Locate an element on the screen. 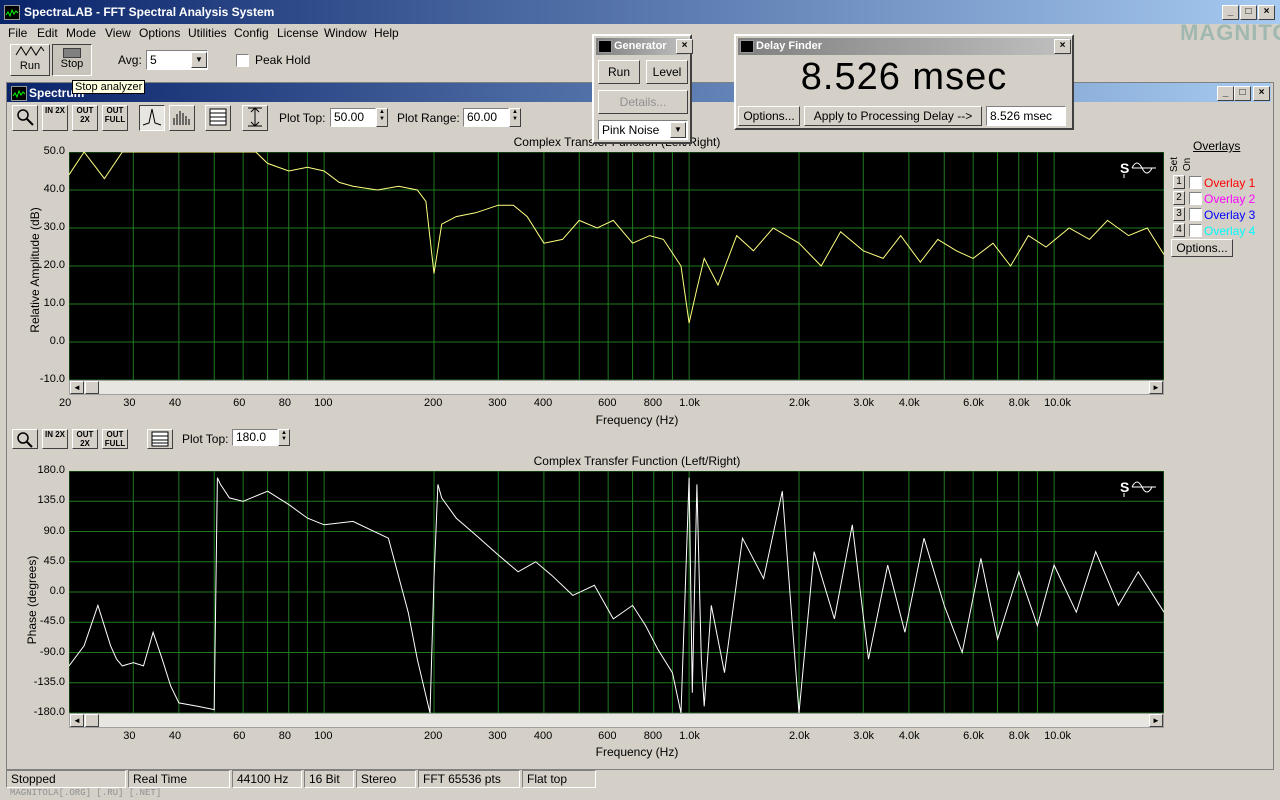 This screenshot has height=800, width=1280. phase-scrollbar: ◄ ► is located at coordinates (616, 720).